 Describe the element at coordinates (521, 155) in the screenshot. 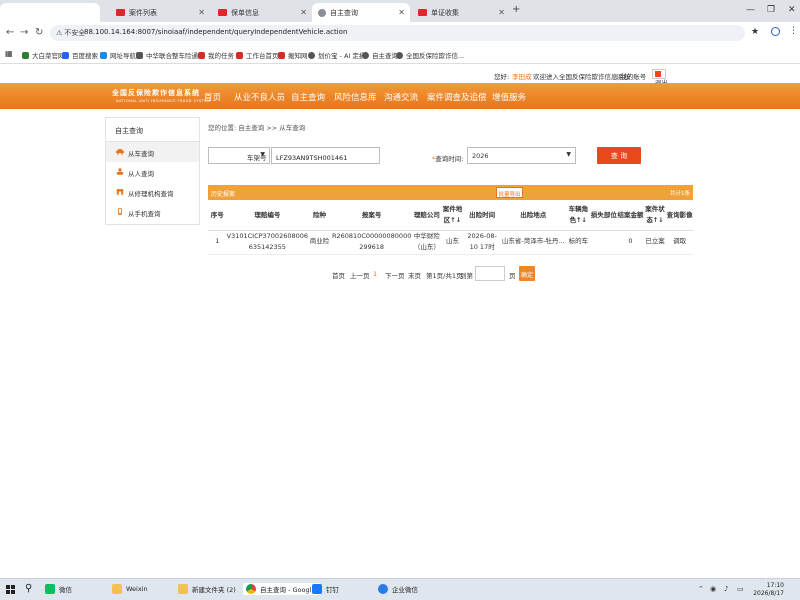

I see `query-time-select: 2026 ▼` at that location.